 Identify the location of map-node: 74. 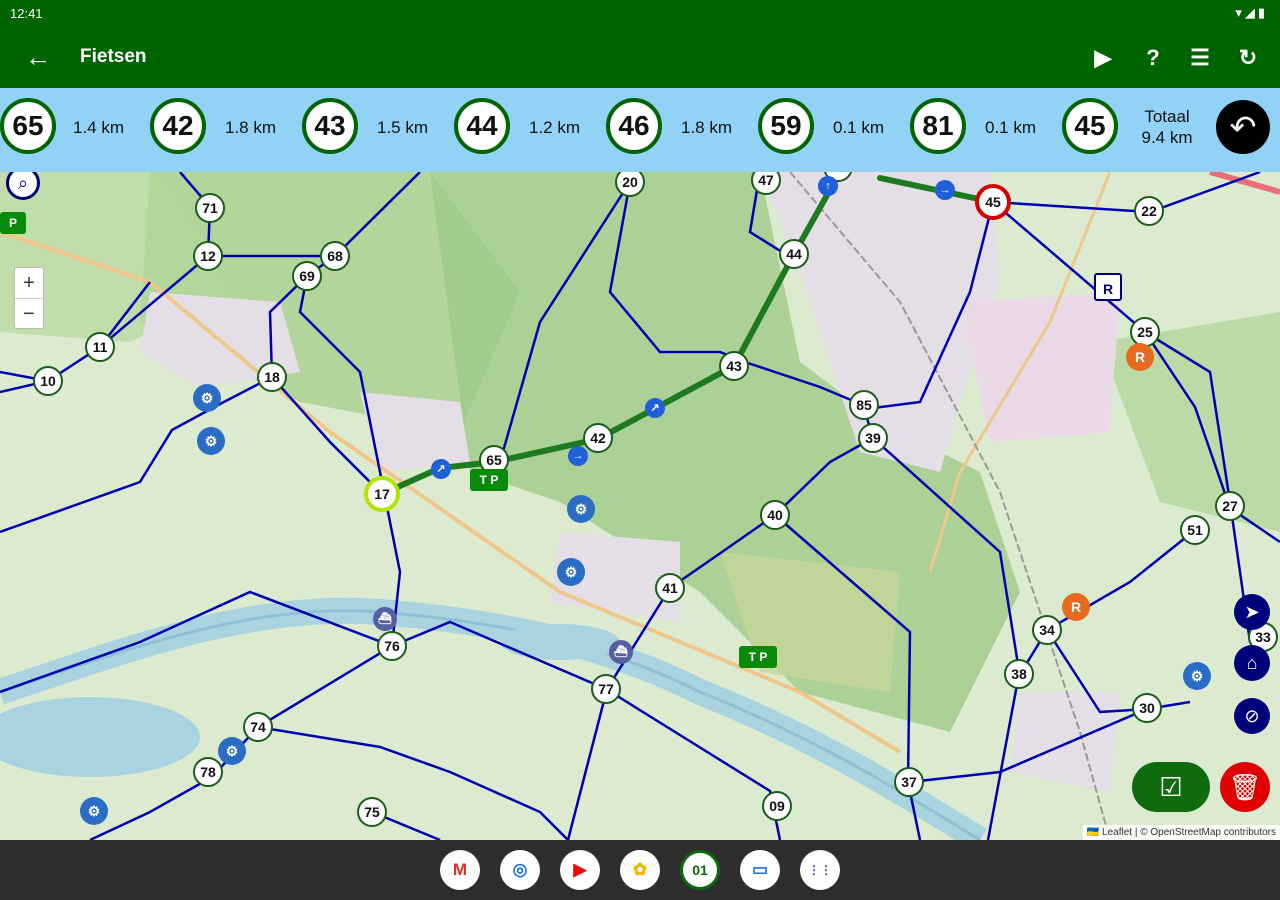
(258, 727).